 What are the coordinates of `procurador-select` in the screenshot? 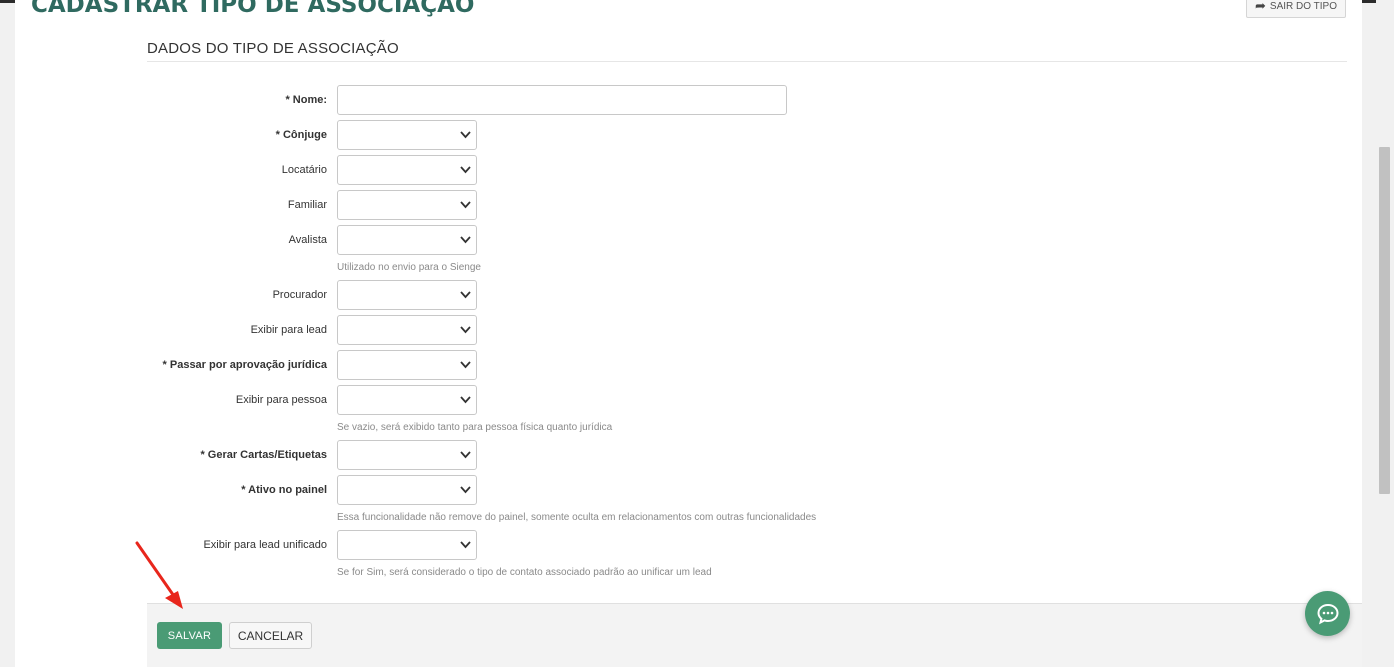 It's located at (407, 295).